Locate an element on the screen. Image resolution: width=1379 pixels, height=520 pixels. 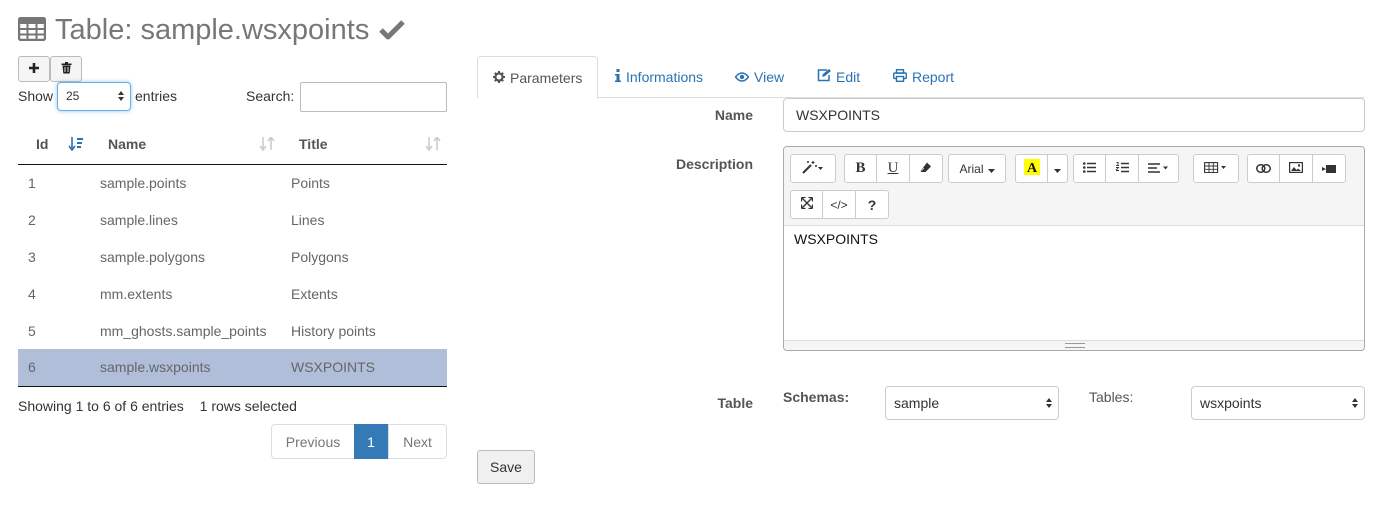
tables-select: wsxpoints is located at coordinates (1278, 403).